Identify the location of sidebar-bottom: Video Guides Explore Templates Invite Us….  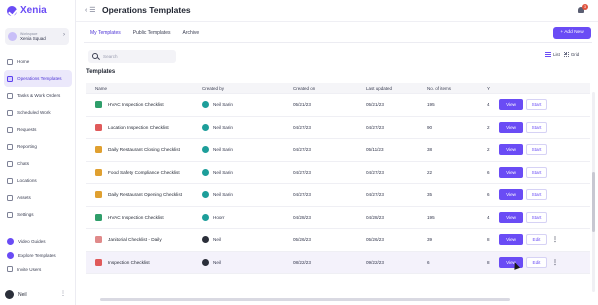
(38, 255).